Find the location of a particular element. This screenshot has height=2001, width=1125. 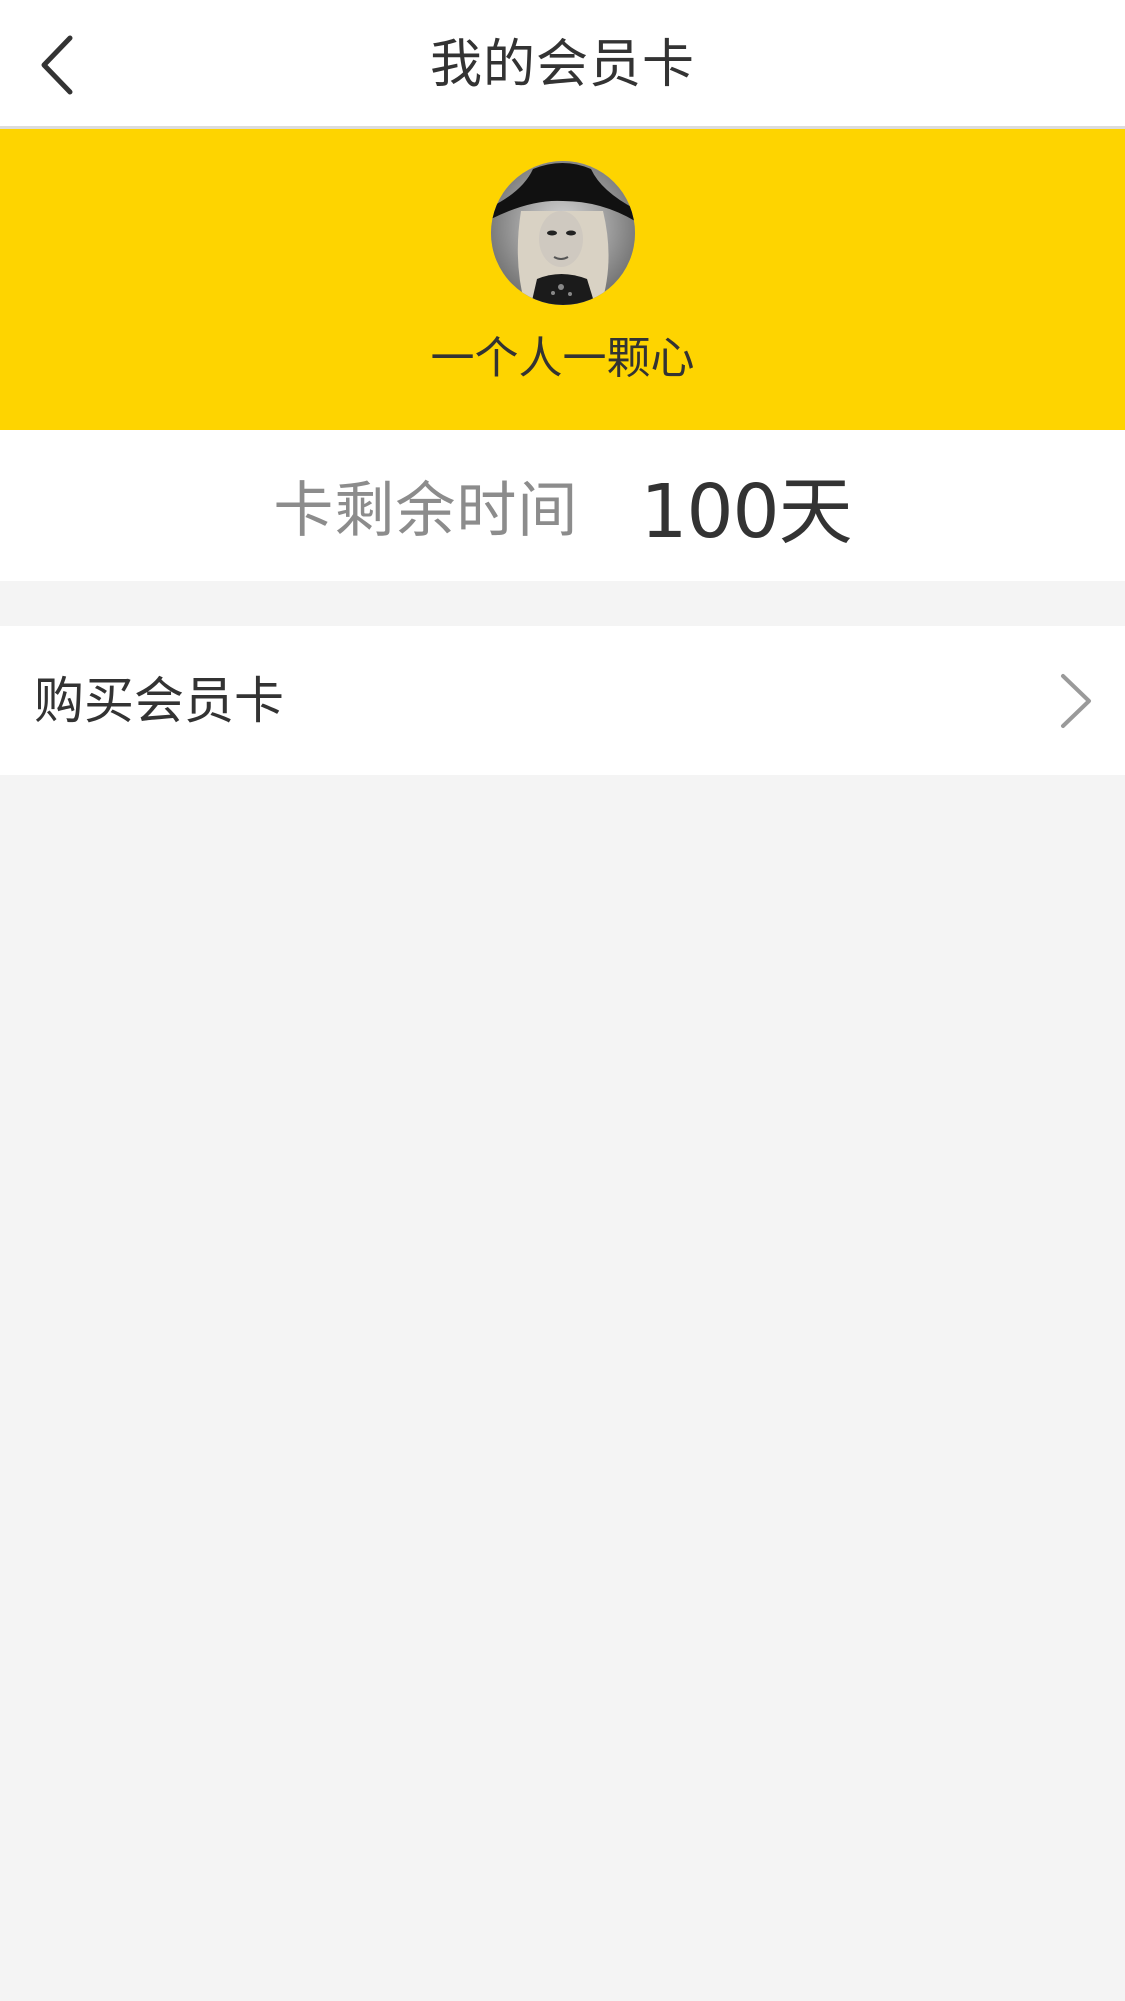

user-nickname: 一个人一颗心 is located at coordinates (562, 358).